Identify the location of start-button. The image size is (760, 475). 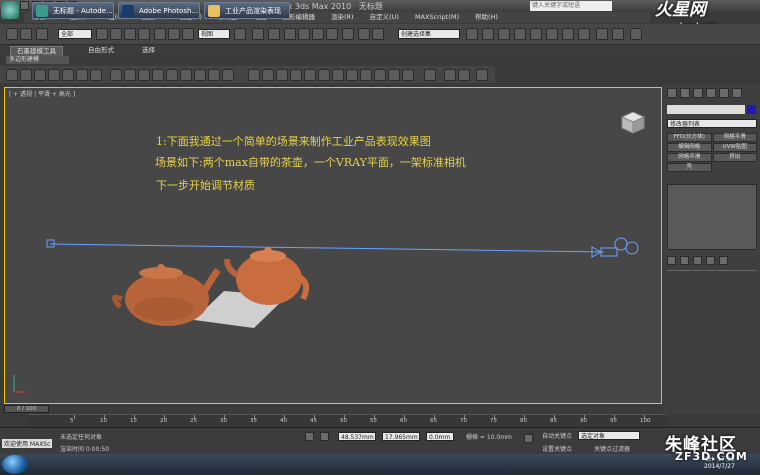
(15, 464).